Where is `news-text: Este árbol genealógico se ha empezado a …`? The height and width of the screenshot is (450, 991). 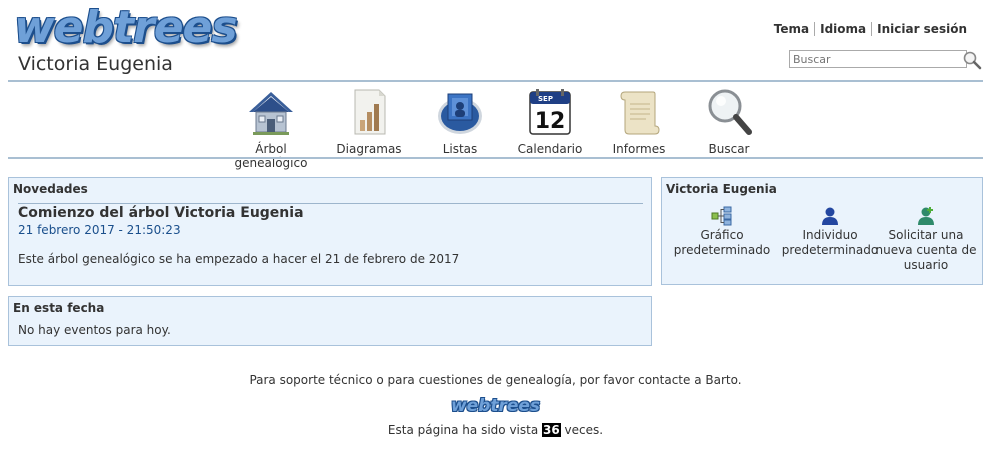
news-text: Este árbol genealógico se ha empezado a … is located at coordinates (239, 259).